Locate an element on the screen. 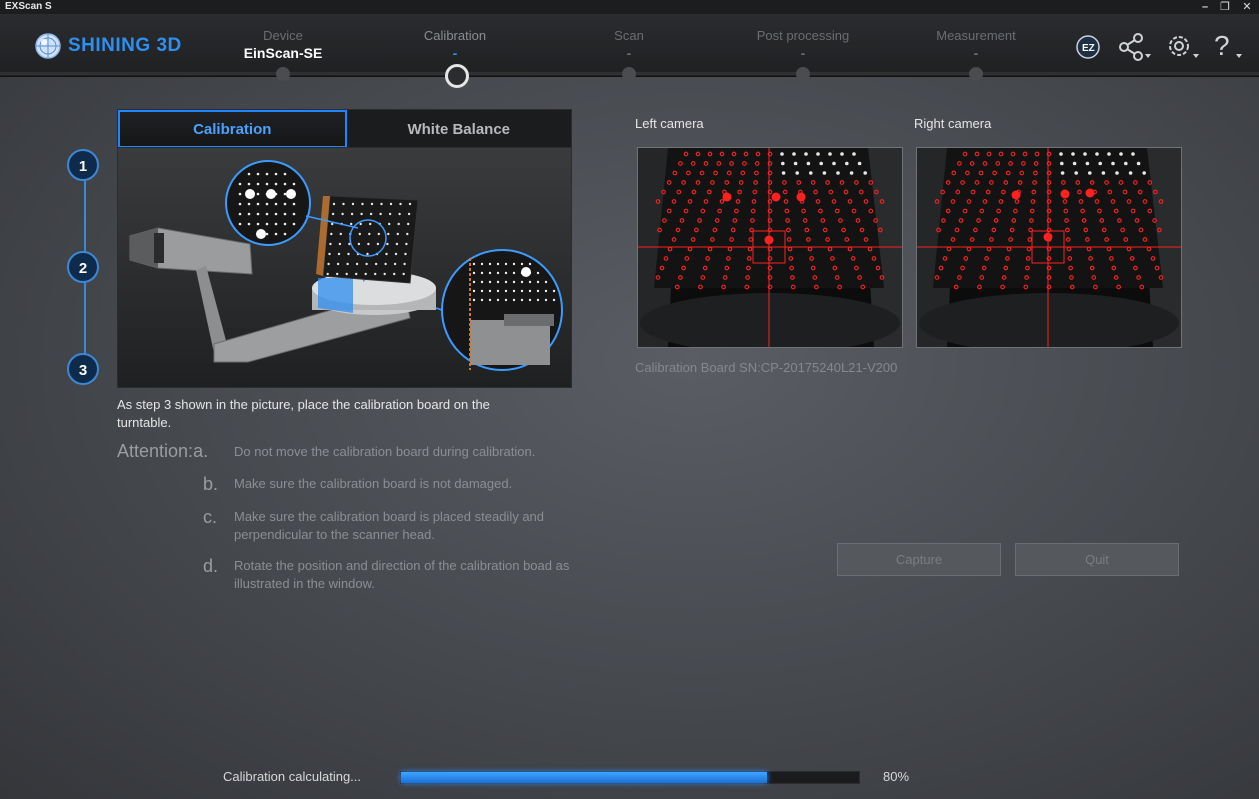 The image size is (1259, 799). restore-icon: ❐ is located at coordinates (1225, 7).